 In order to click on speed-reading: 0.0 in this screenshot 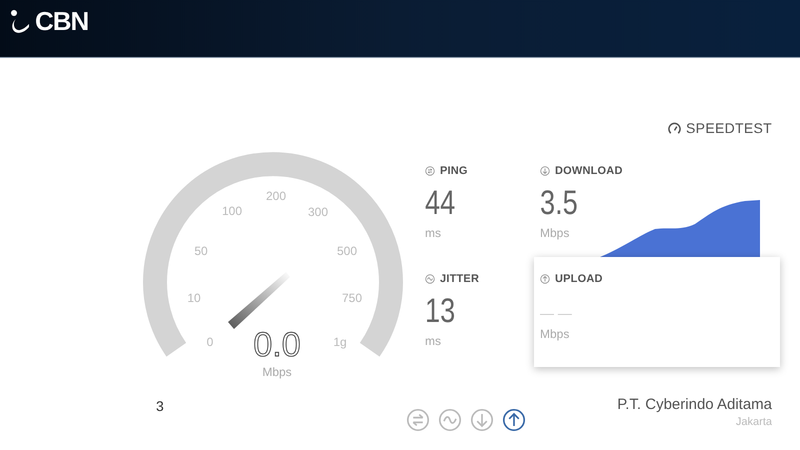, I will do `click(277, 345)`.